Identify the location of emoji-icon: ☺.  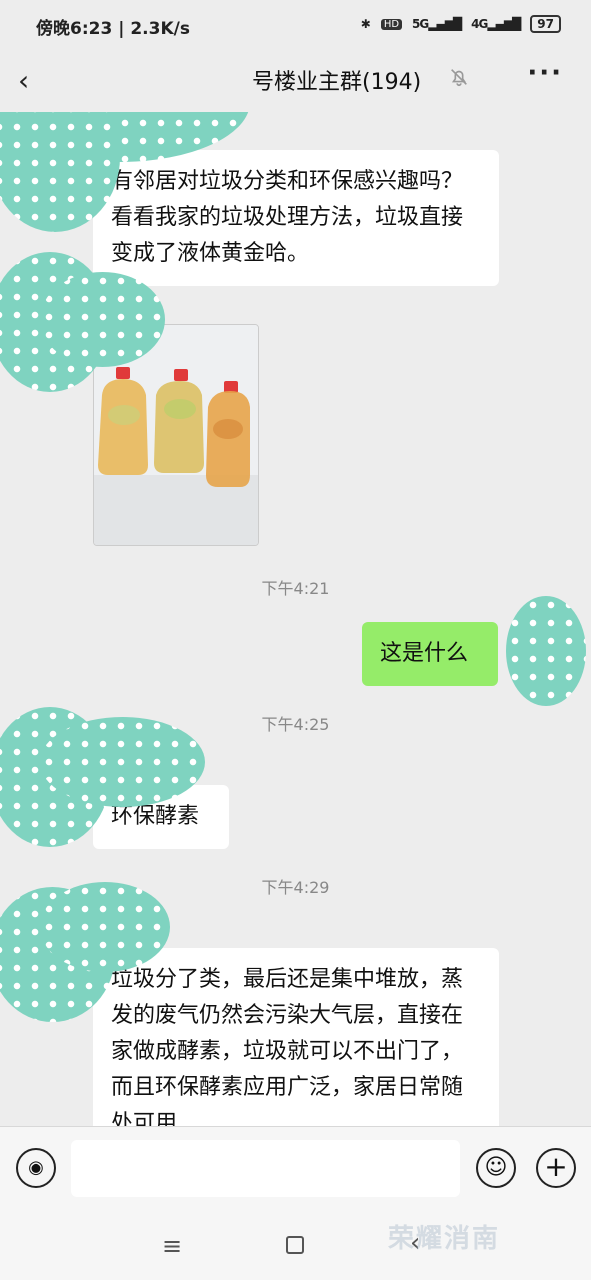
(496, 1168).